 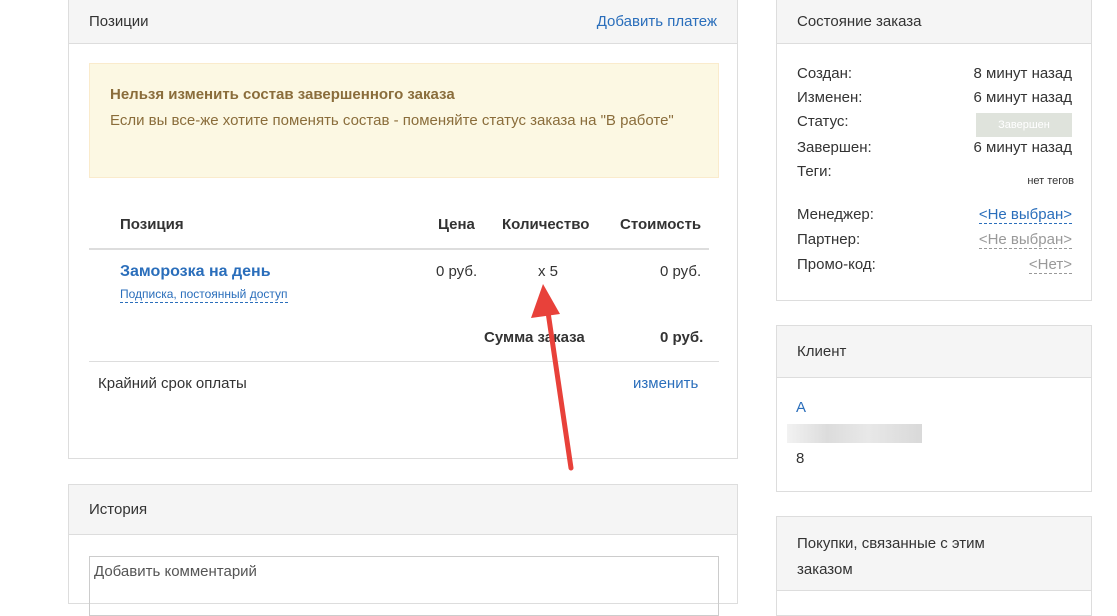 I want to click on annotation-arrow-shaft, so click(x=559, y=390).